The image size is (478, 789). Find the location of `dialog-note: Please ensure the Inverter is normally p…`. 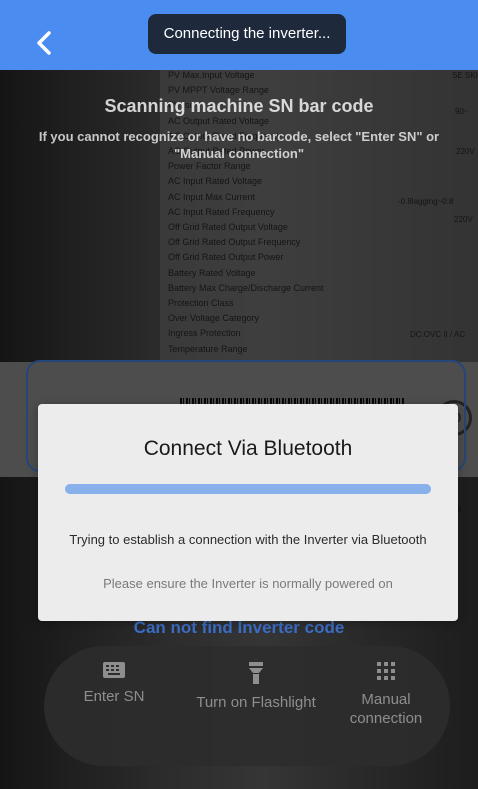

dialog-note: Please ensure the Inverter is normally p… is located at coordinates (248, 583).